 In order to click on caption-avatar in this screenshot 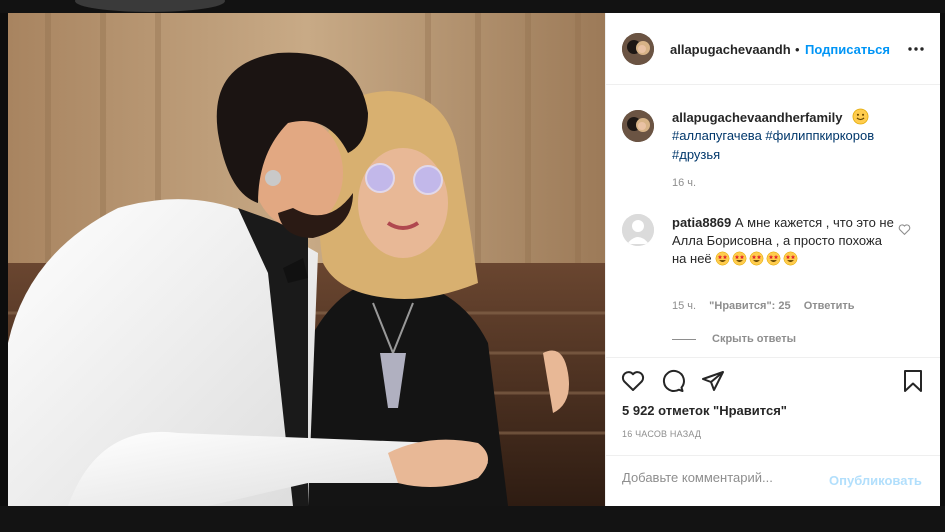, I will do `click(638, 126)`.